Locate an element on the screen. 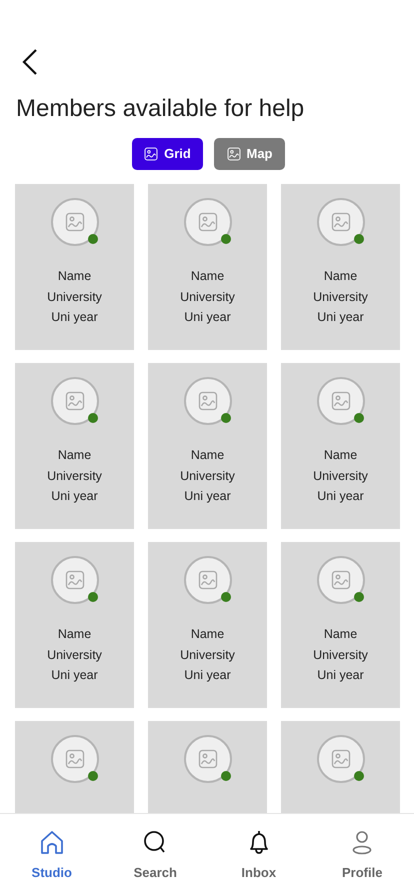 The height and width of the screenshot is (896, 414). view-toggle-button: Map is located at coordinates (249, 154).